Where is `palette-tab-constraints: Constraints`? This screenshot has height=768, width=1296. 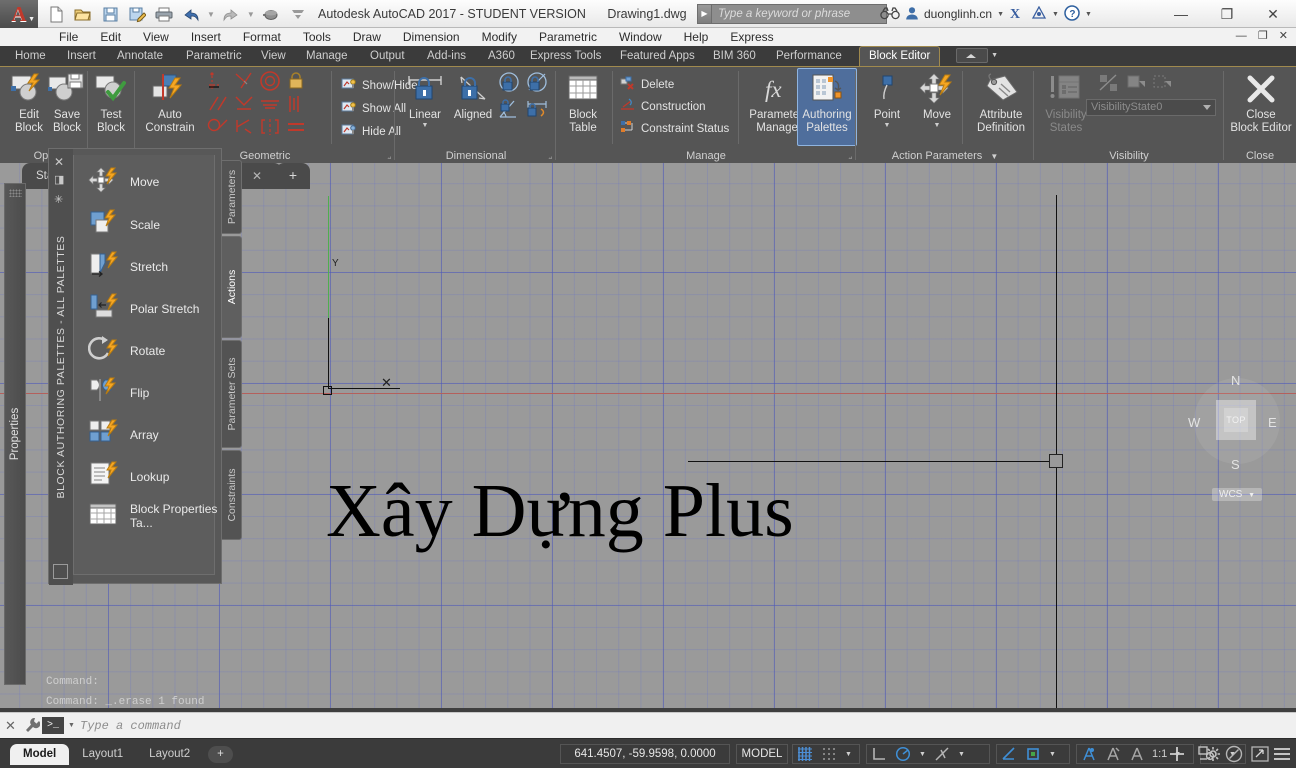 palette-tab-constraints: Constraints is located at coordinates (232, 495).